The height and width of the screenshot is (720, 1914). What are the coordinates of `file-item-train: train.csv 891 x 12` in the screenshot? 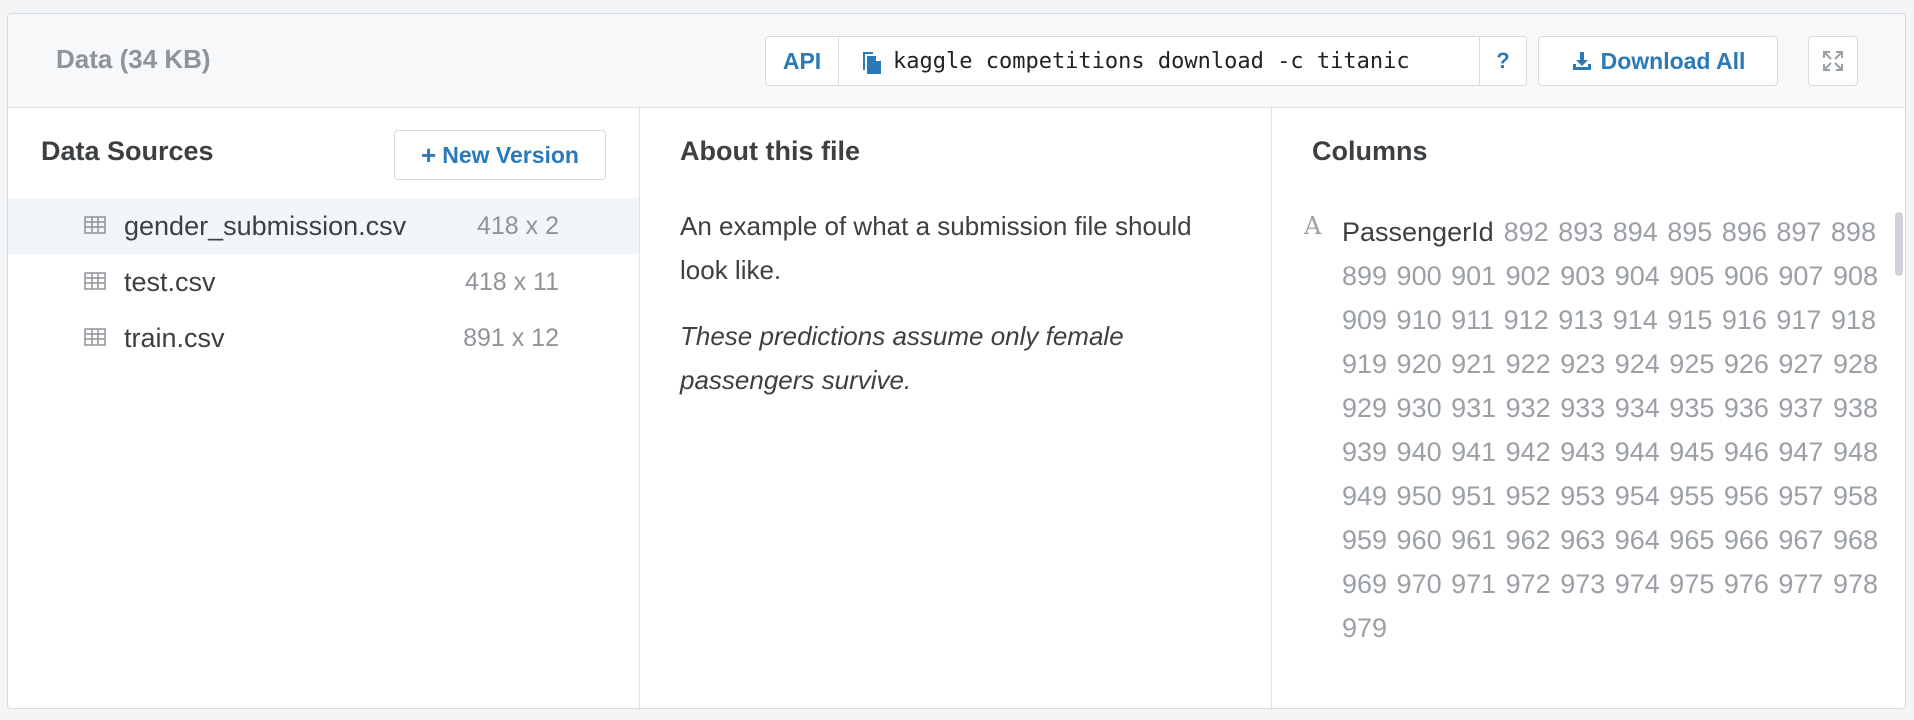 It's located at (323, 338).